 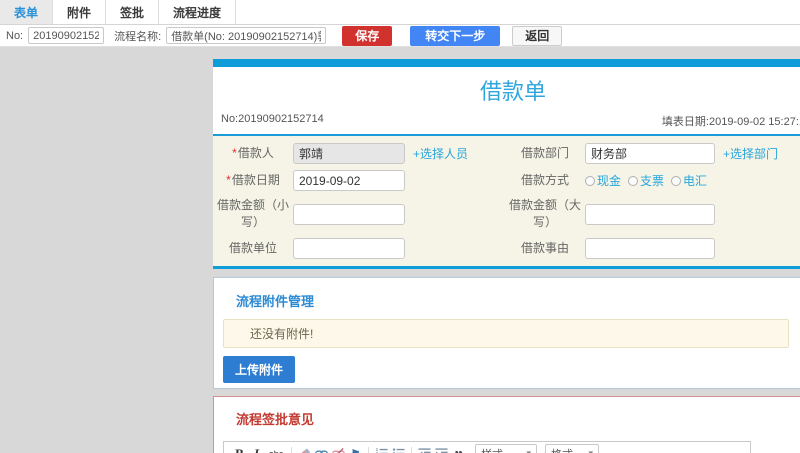 I want to click on process-name-input, so click(x=246, y=35).